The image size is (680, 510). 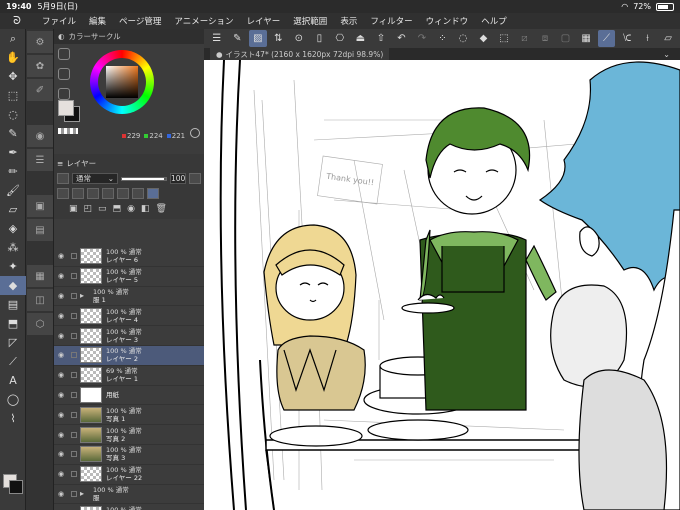 I want to click on main-color-chip, so click(x=66, y=108).